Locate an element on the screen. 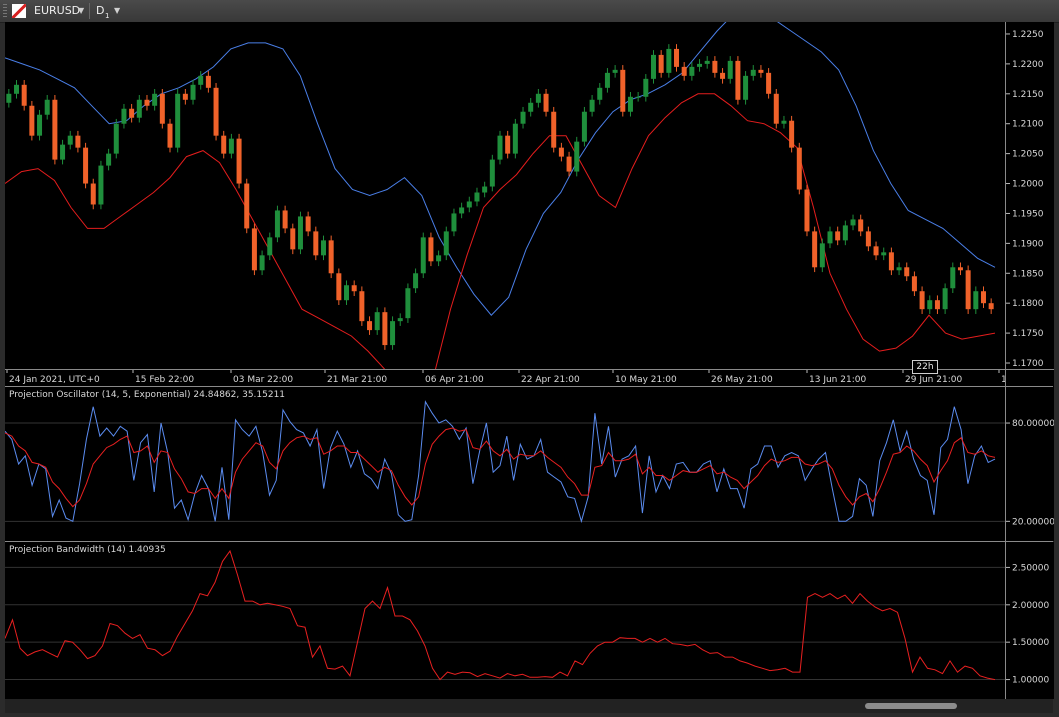 Image resolution: width=1059 pixels, height=717 pixels. price-tick-label: 1.2050 is located at coordinates (1028, 155).